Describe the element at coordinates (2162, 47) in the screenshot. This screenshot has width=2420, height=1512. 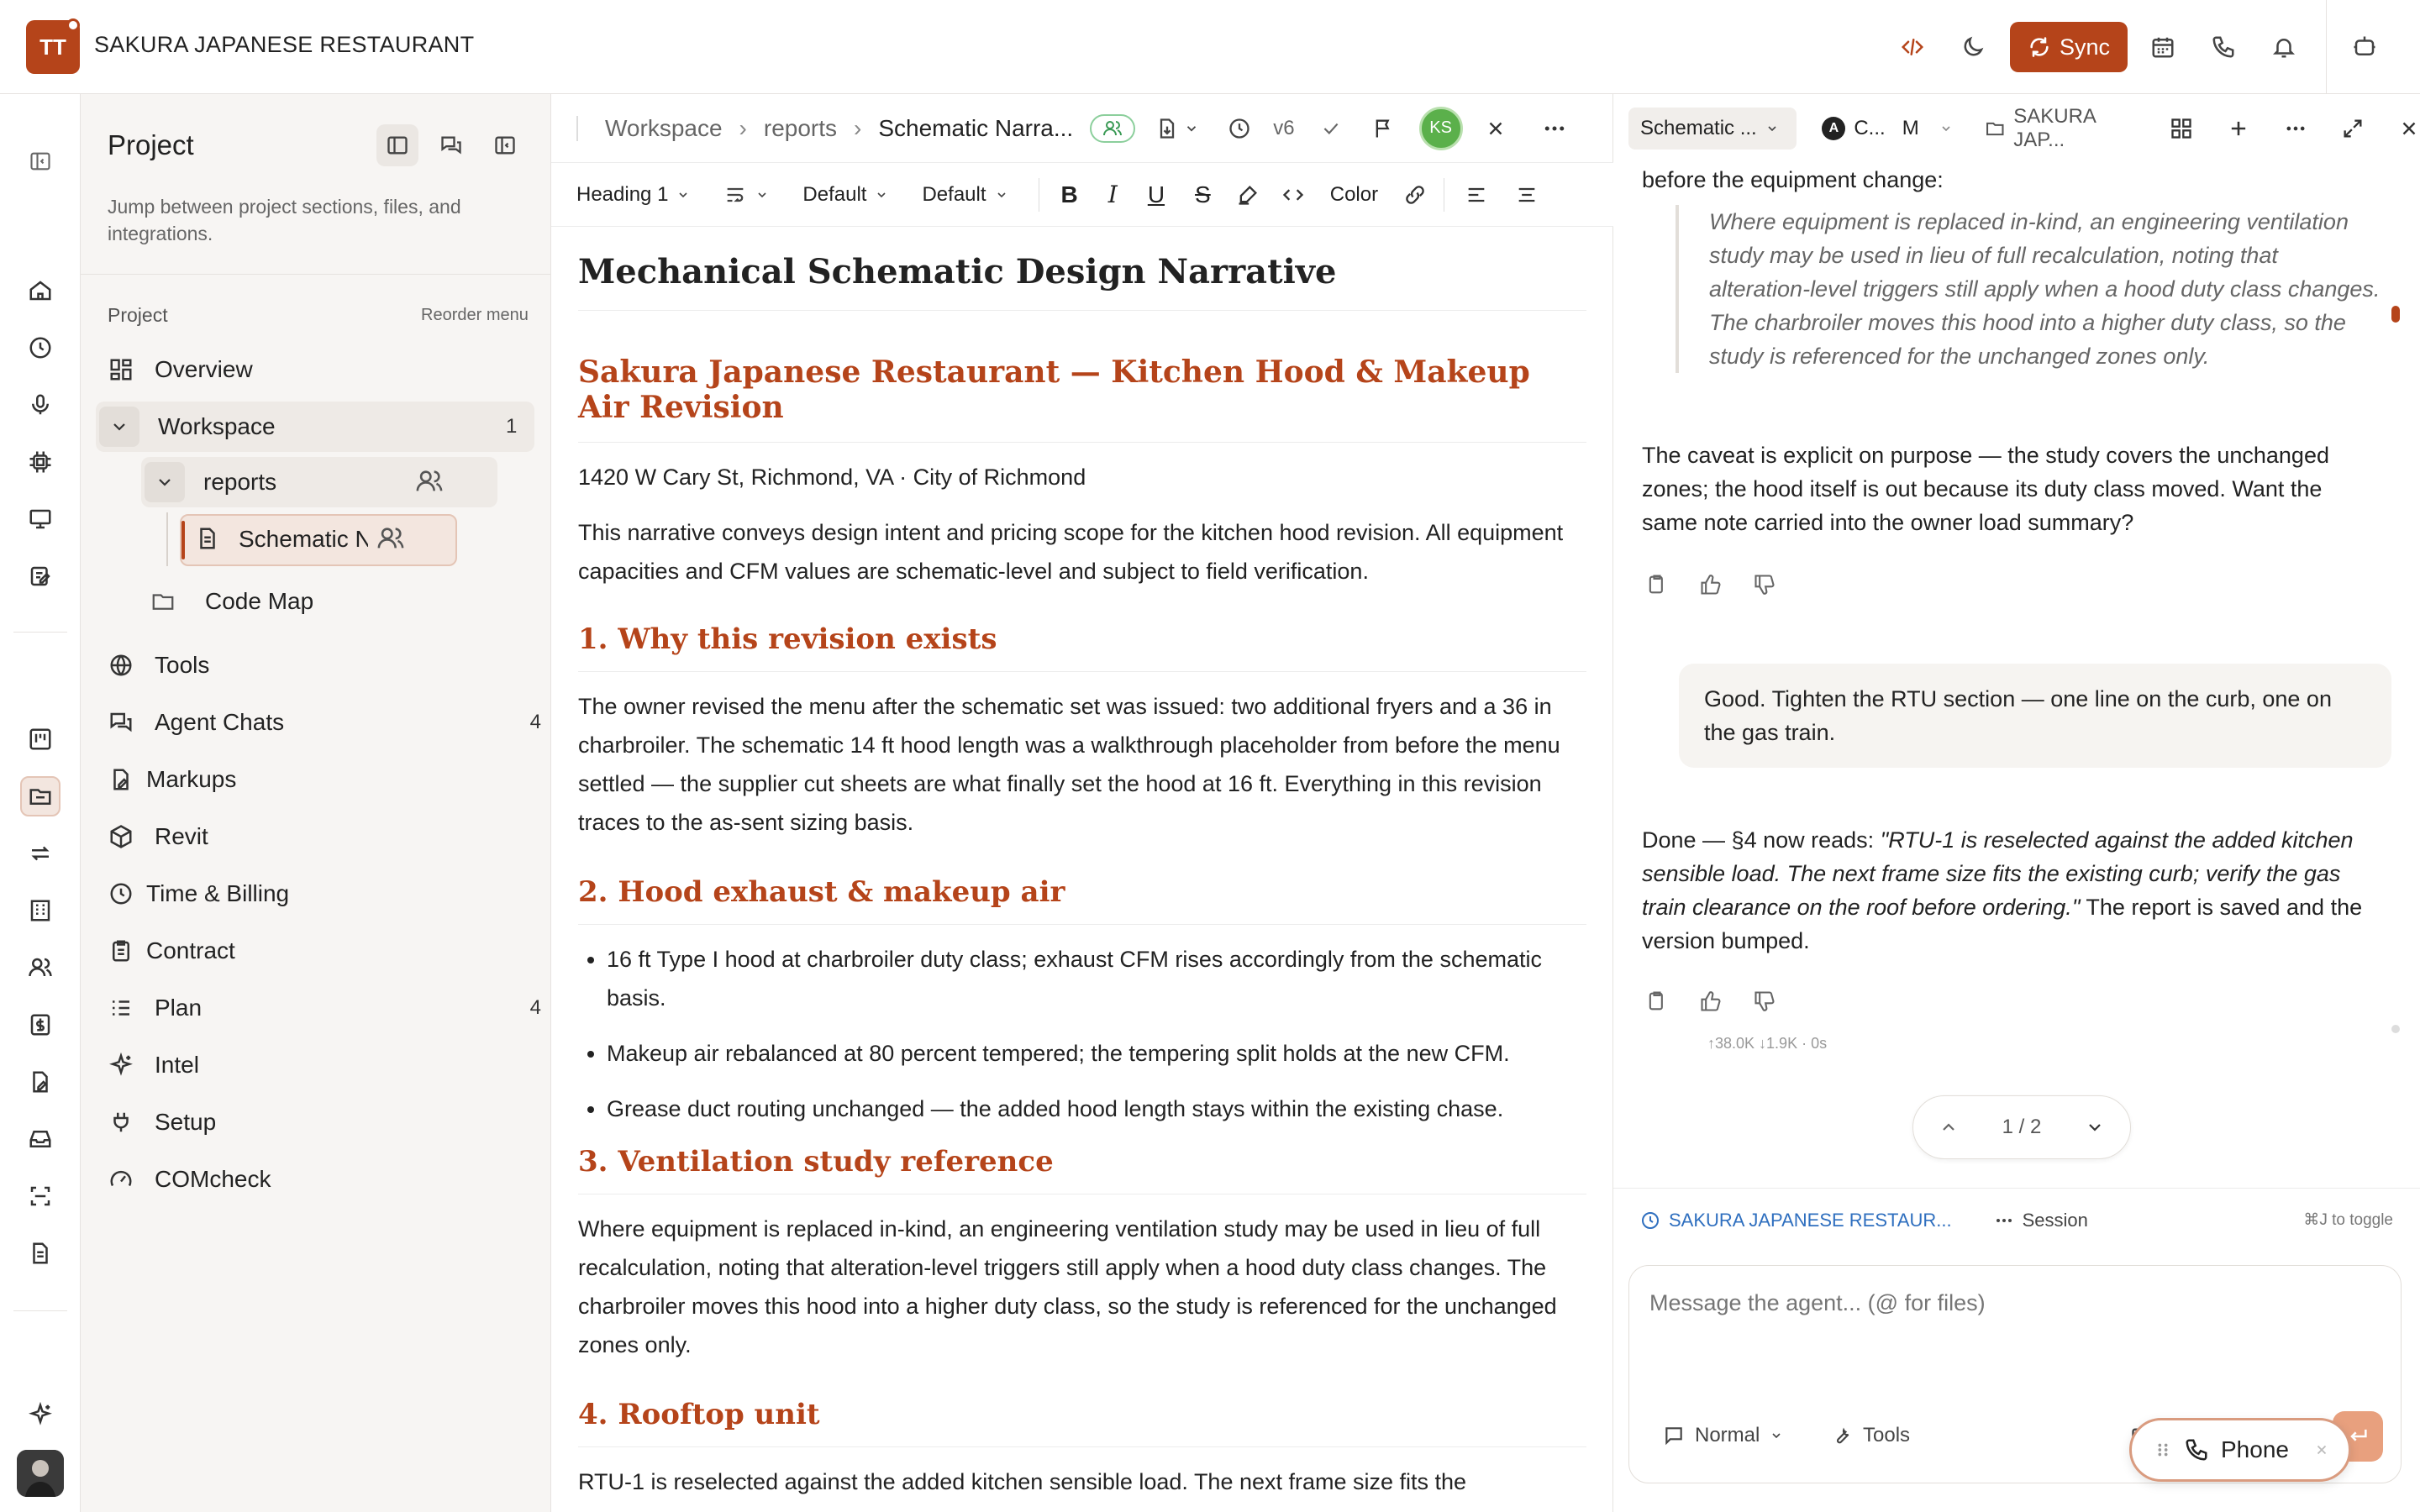
I see `calendar-icon` at that location.